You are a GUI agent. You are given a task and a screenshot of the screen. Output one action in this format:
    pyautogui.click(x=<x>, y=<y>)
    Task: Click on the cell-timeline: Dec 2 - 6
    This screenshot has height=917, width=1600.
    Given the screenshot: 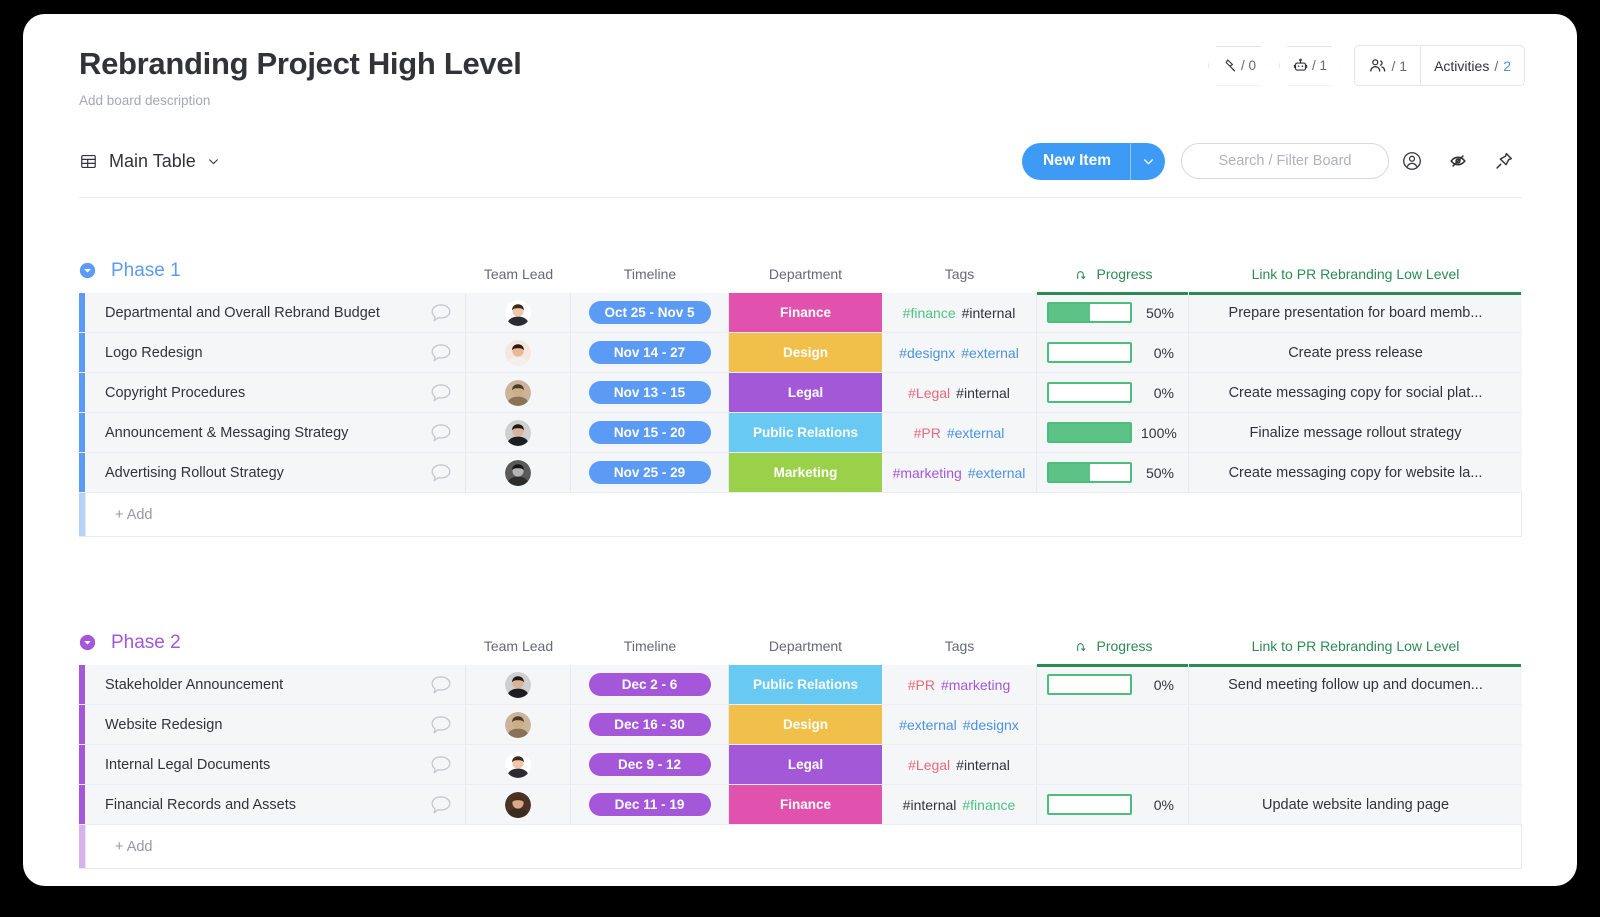 What is the action you would take?
    pyautogui.click(x=650, y=684)
    